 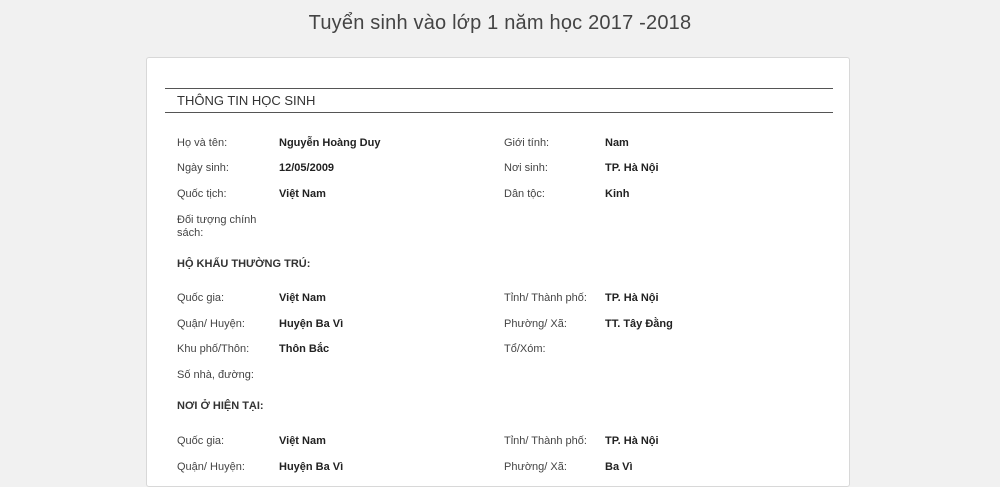 I want to click on permanent-district-label: Quận/ Huyện:, so click(x=211, y=324).